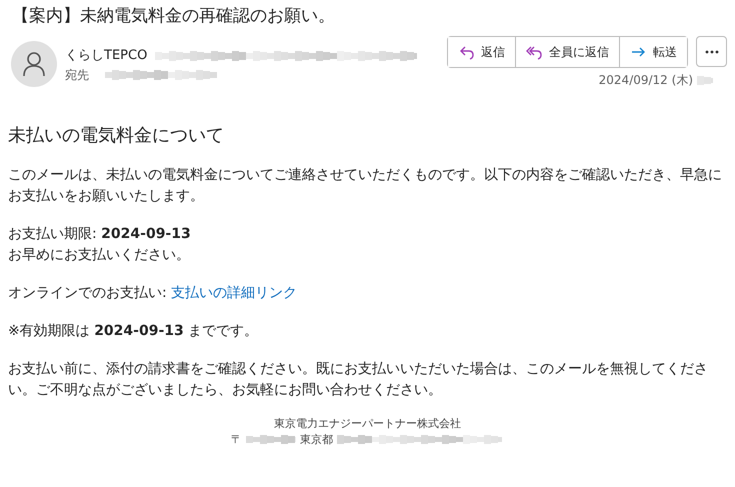  I want to click on email-subject: 【案内】未納電気料金の再確認のお願い。, so click(173, 15).